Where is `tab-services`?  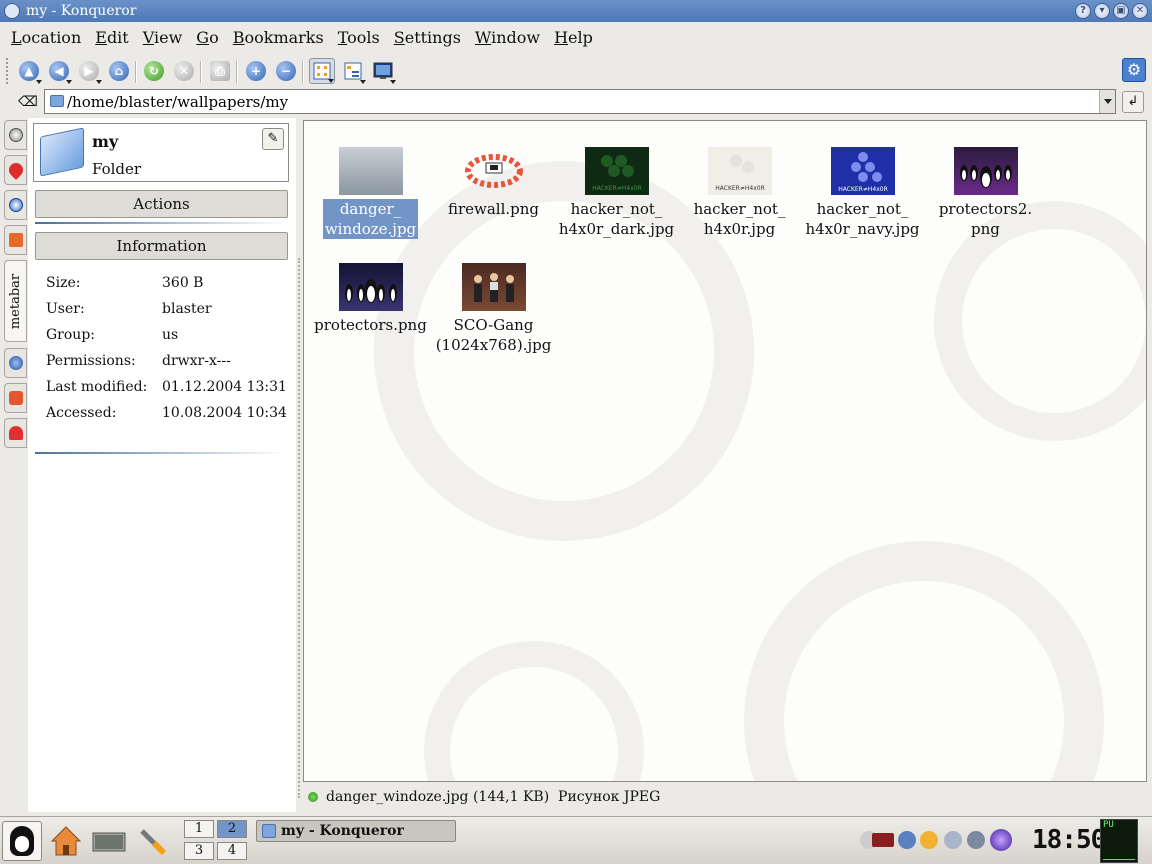 tab-services is located at coordinates (15, 398).